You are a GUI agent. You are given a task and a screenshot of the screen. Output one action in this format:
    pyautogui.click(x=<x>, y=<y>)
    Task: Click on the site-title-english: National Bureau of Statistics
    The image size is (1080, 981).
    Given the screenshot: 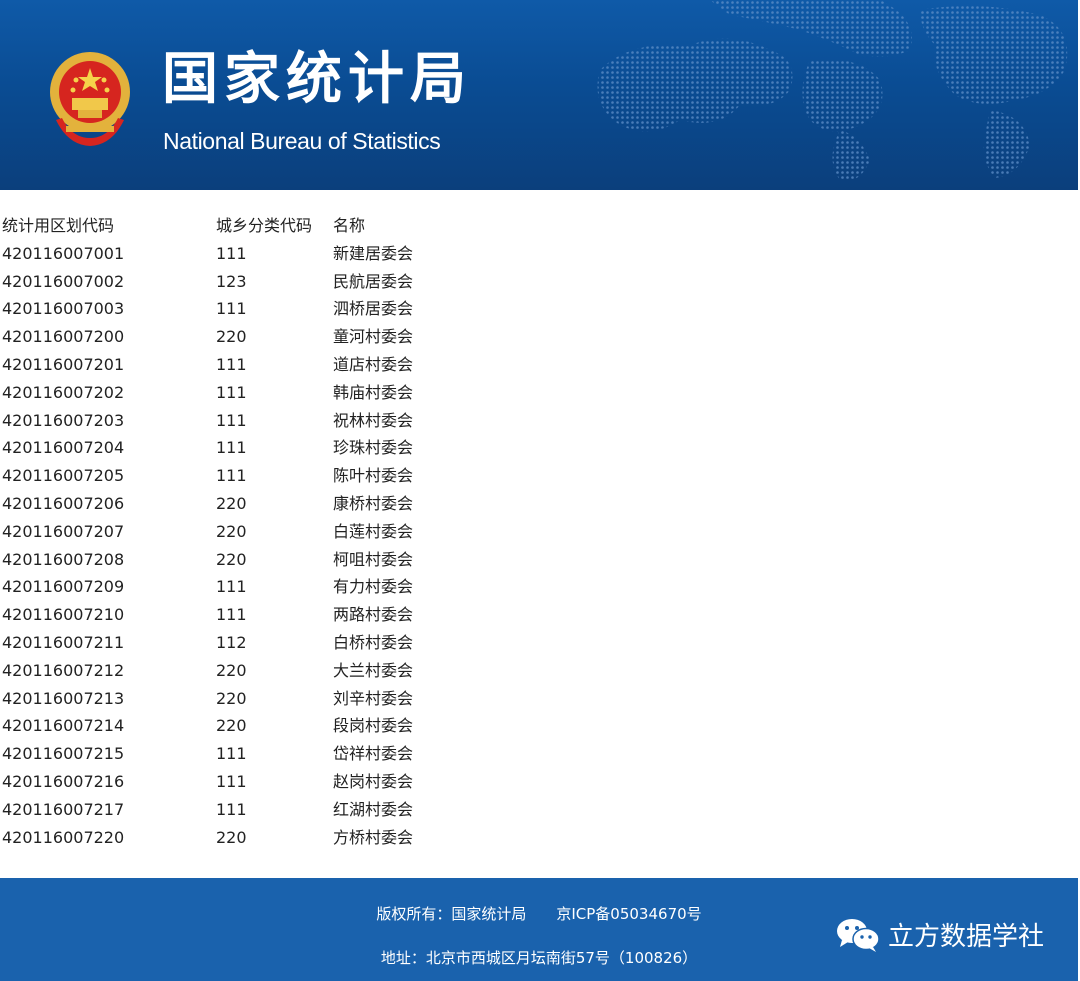 What is the action you would take?
    pyautogui.click(x=302, y=141)
    